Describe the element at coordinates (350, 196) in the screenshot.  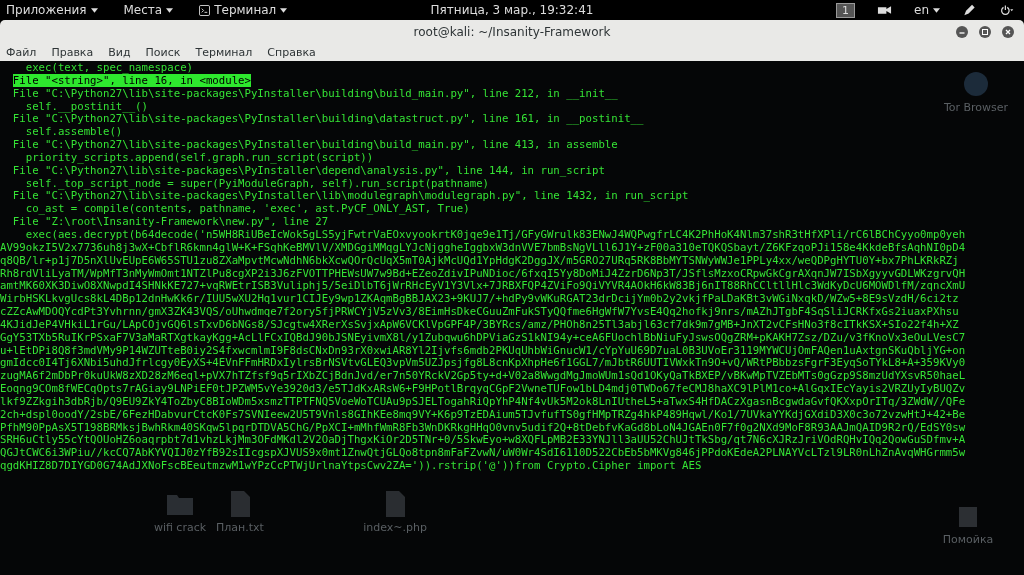
I see `terminal-line: File "C:\Python27\lib\site-packages\PyInstaller\lib\modulegraph\modulegraph.py", line 1432, in run_script` at that location.